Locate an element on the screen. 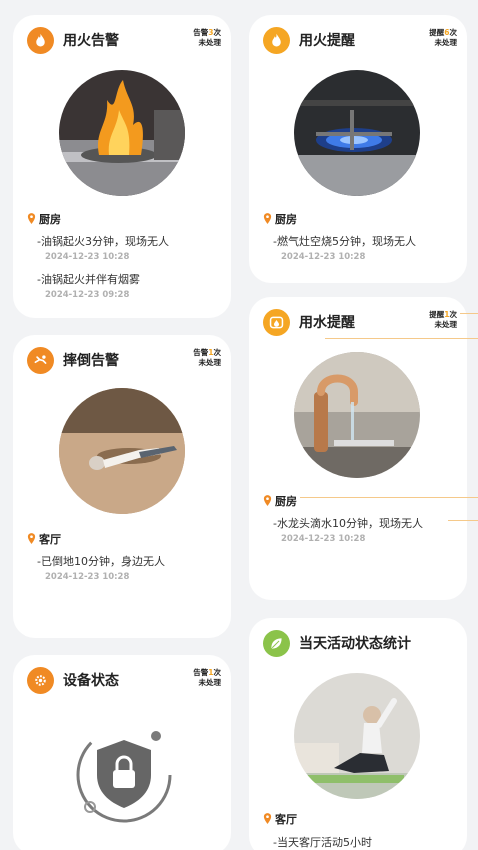 The height and width of the screenshot is (850, 478). device-status-card: 设备状态 告警1次 未处理 is located at coordinates (122, 752).